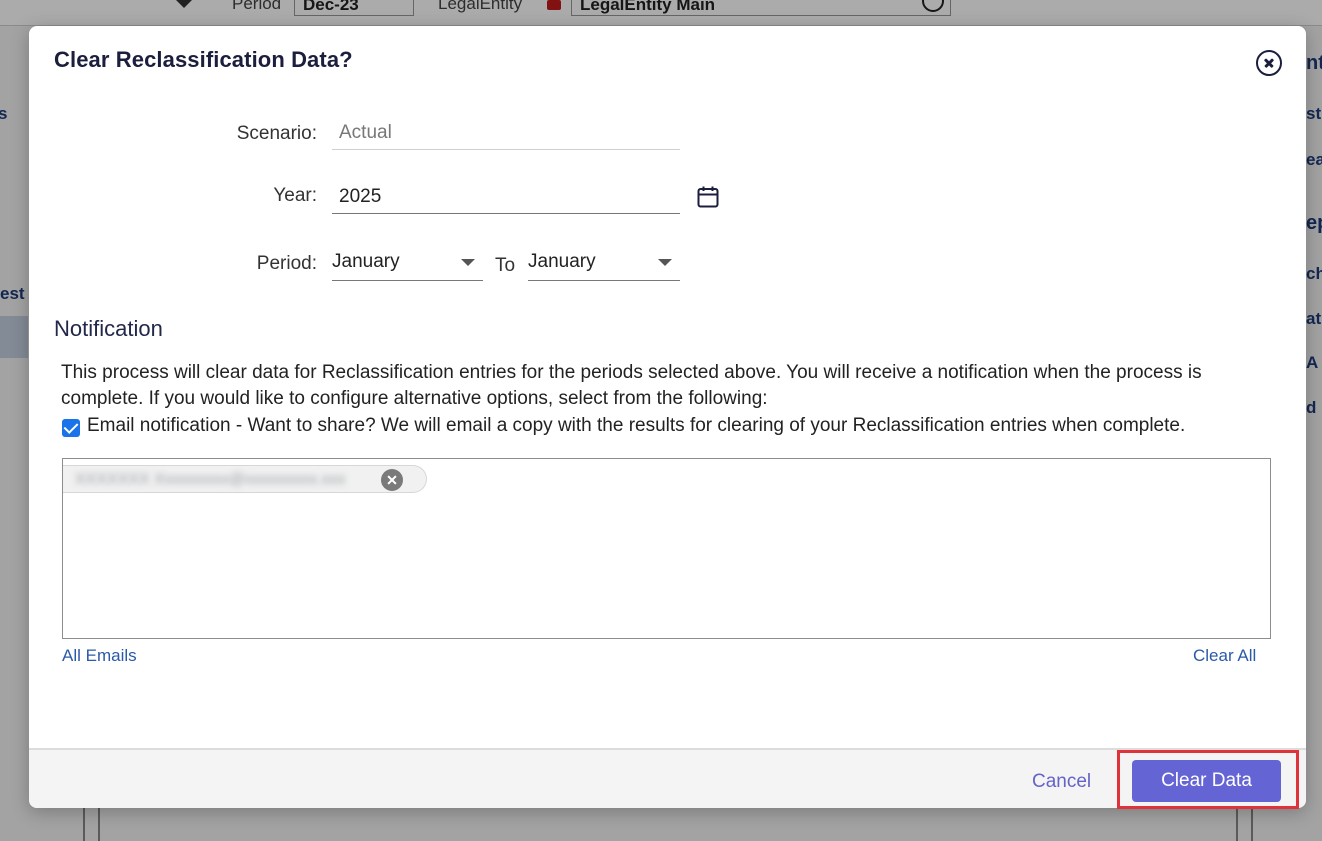 Image resolution: width=1322 pixels, height=841 pixels. Describe the element at coordinates (1269, 63) in the screenshot. I see `close-icon` at that location.